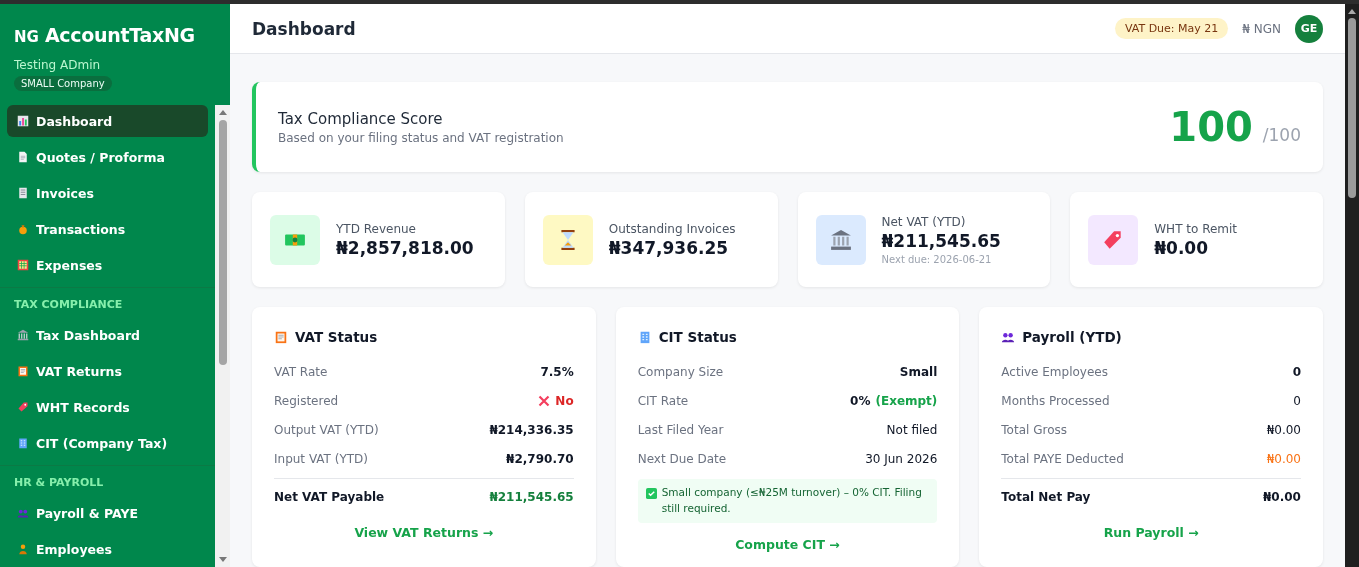  I want to click on score-value: 100, so click(1211, 127).